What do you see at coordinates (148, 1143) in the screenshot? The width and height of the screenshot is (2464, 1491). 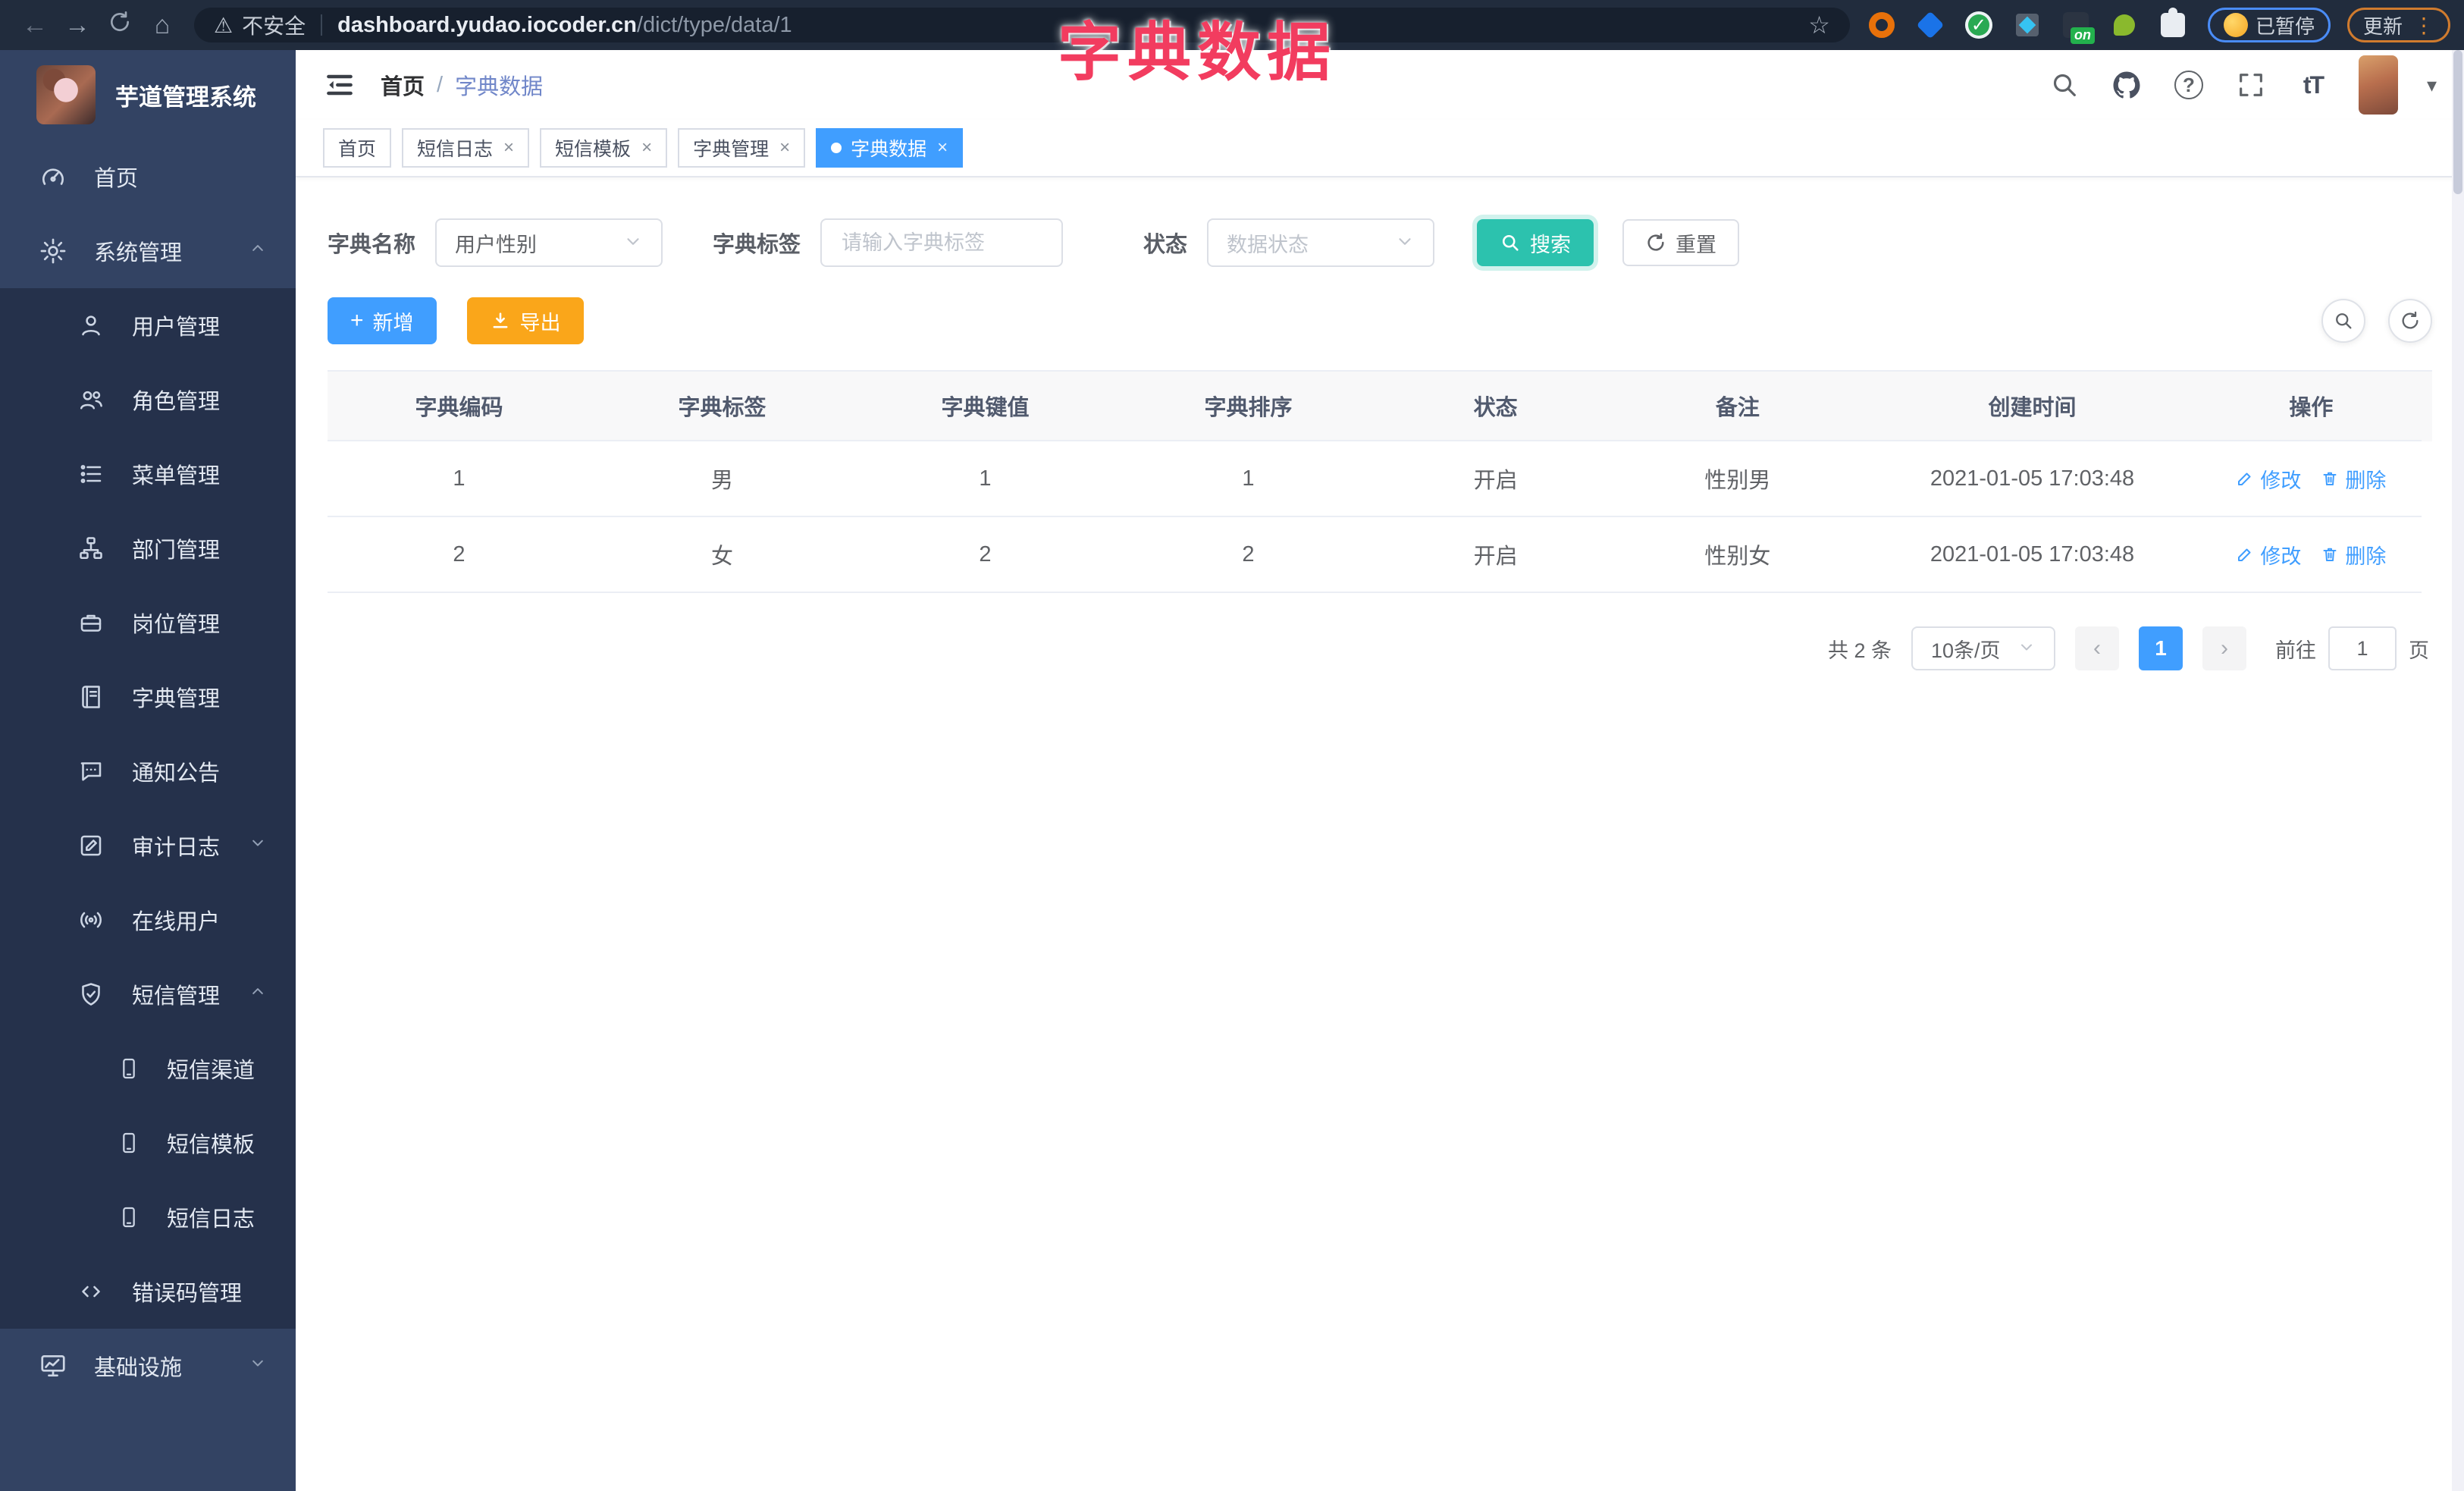 I see `sidebar-item-sms-template: 短信模板` at bounding box center [148, 1143].